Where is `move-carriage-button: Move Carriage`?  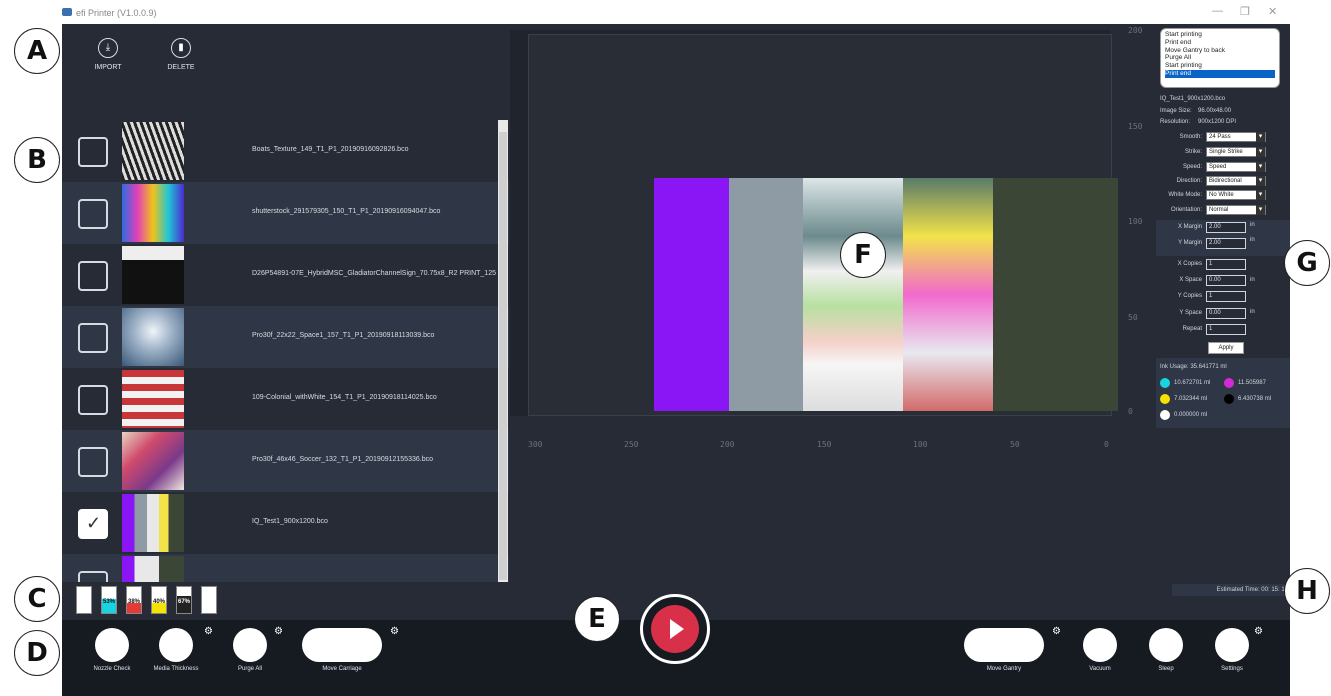
move-carriage-button: Move Carriage is located at coordinates (342, 650).